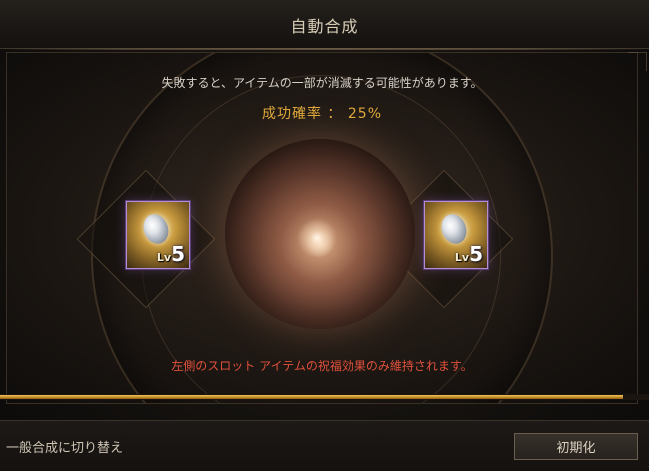 The height and width of the screenshot is (471, 649). What do you see at coordinates (322, 366) in the screenshot?
I see `blessing-note-text: 左側のスロット アイテムの祝福効果のみ維持されます。` at bounding box center [322, 366].